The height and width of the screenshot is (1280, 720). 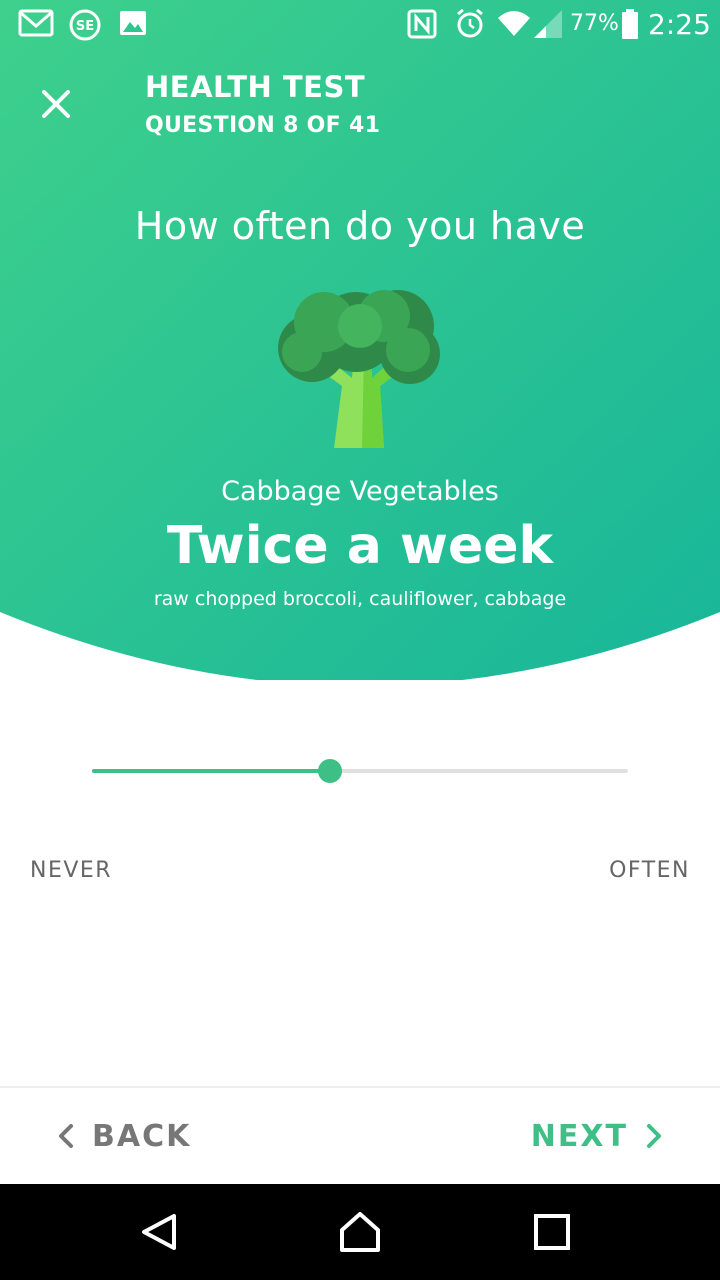 What do you see at coordinates (360, 546) in the screenshot?
I see `selected-frequency: Twice a week` at bounding box center [360, 546].